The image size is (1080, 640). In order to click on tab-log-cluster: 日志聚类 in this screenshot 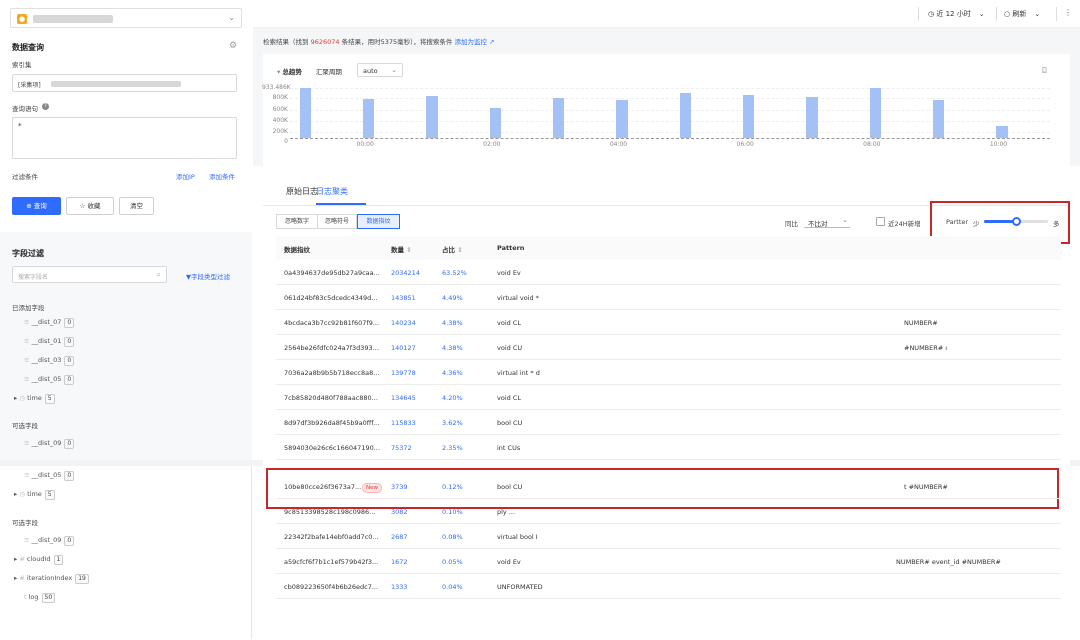, I will do `click(332, 191)`.